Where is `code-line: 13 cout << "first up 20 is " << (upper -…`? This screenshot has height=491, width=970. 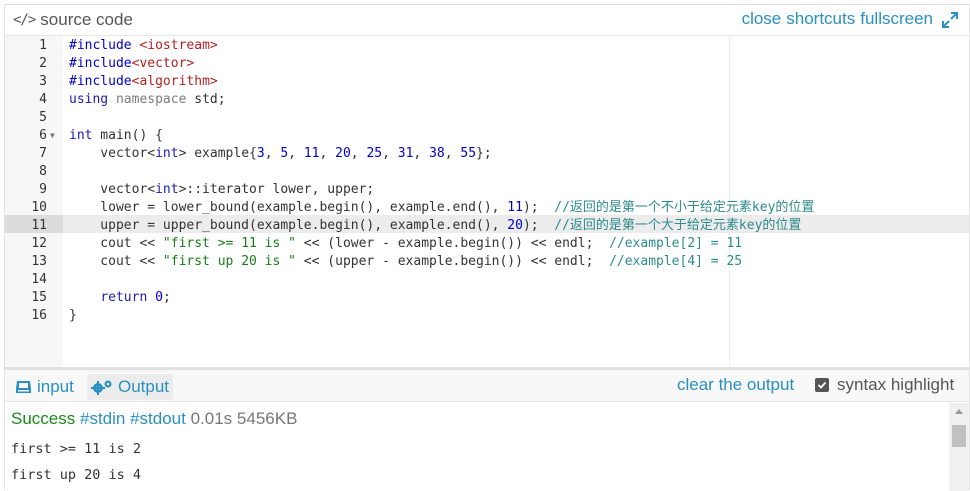 code-line: 13 cout << "first up 20 is " << (upper -… is located at coordinates (487, 262).